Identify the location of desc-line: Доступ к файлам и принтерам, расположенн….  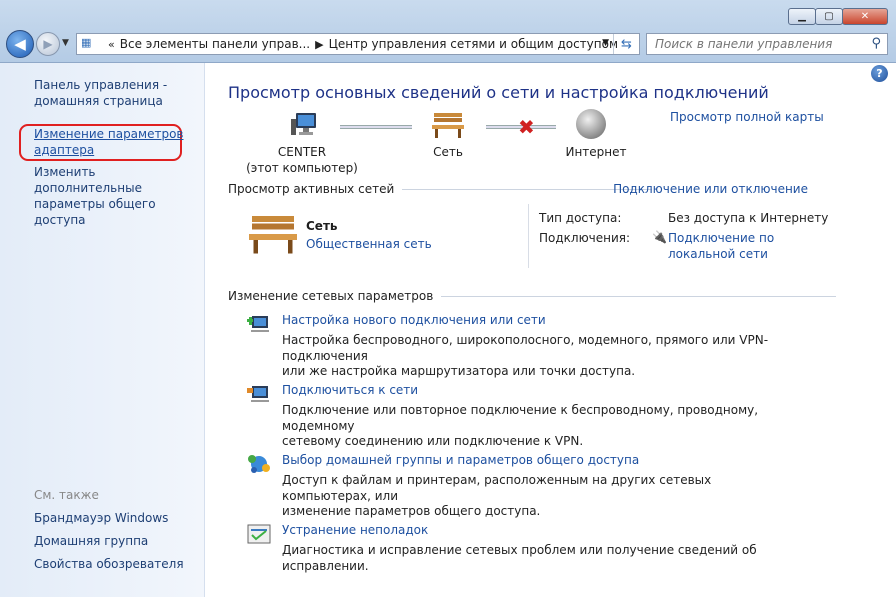
(497, 488).